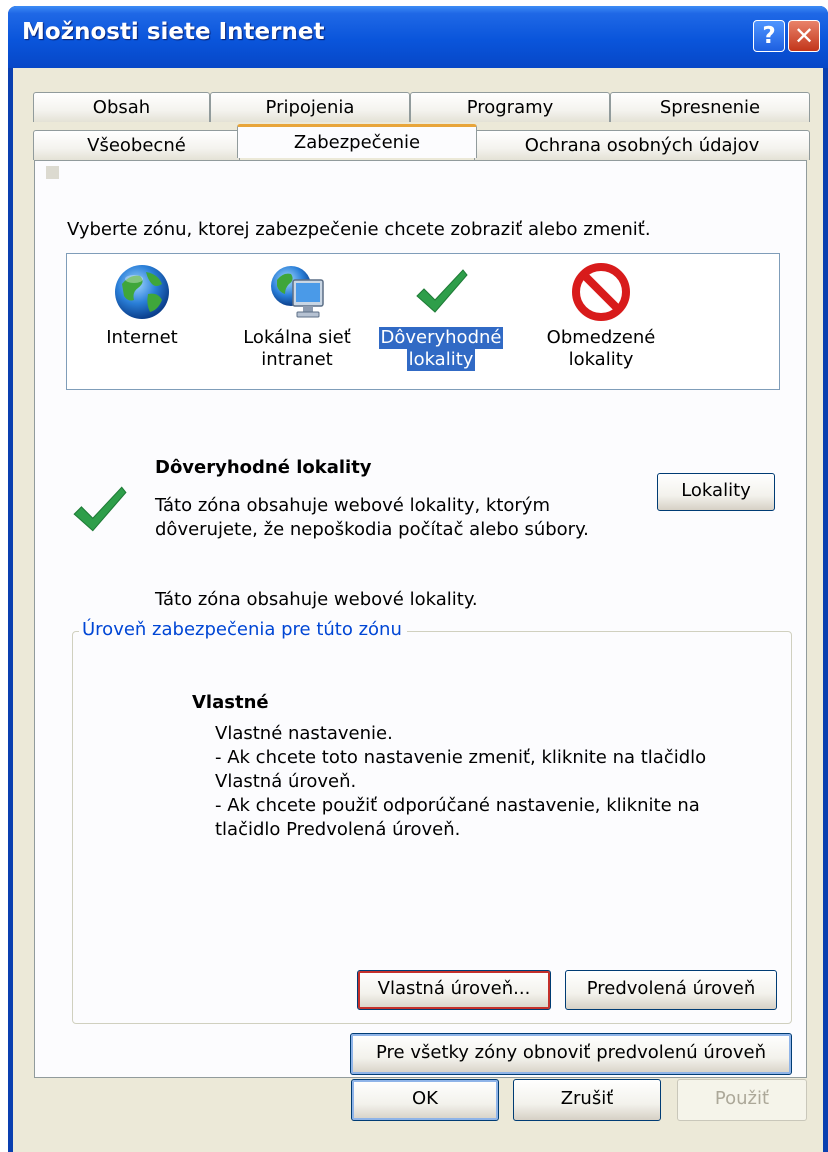  Describe the element at coordinates (100, 509) in the screenshot. I see `trusted-zone-check-icon` at that location.